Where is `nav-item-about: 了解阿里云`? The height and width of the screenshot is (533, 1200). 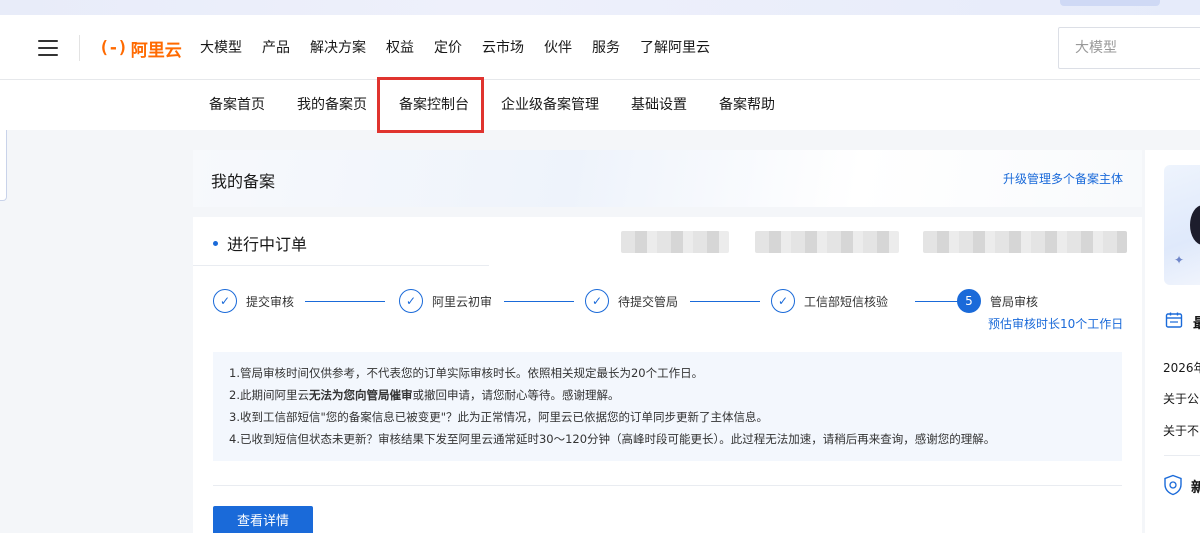
nav-item-about: 了解阿里云 is located at coordinates (675, 48).